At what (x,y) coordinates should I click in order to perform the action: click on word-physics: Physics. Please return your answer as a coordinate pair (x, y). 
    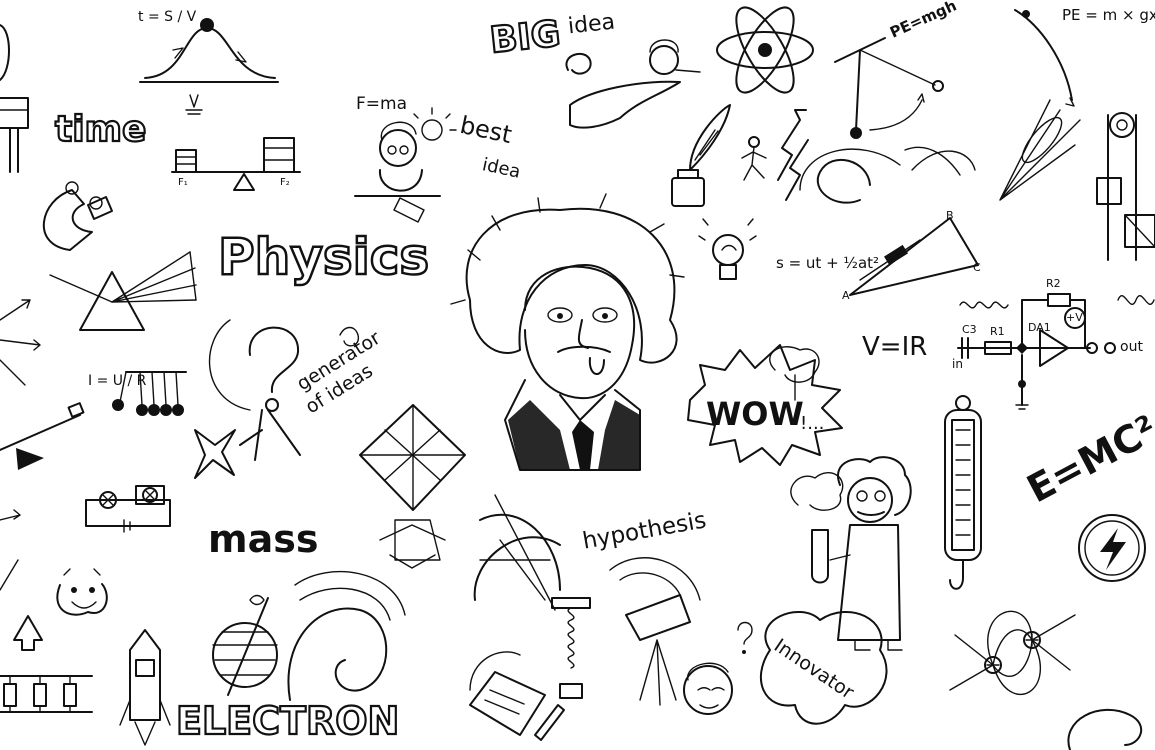
    Looking at the image, I should click on (324, 257).